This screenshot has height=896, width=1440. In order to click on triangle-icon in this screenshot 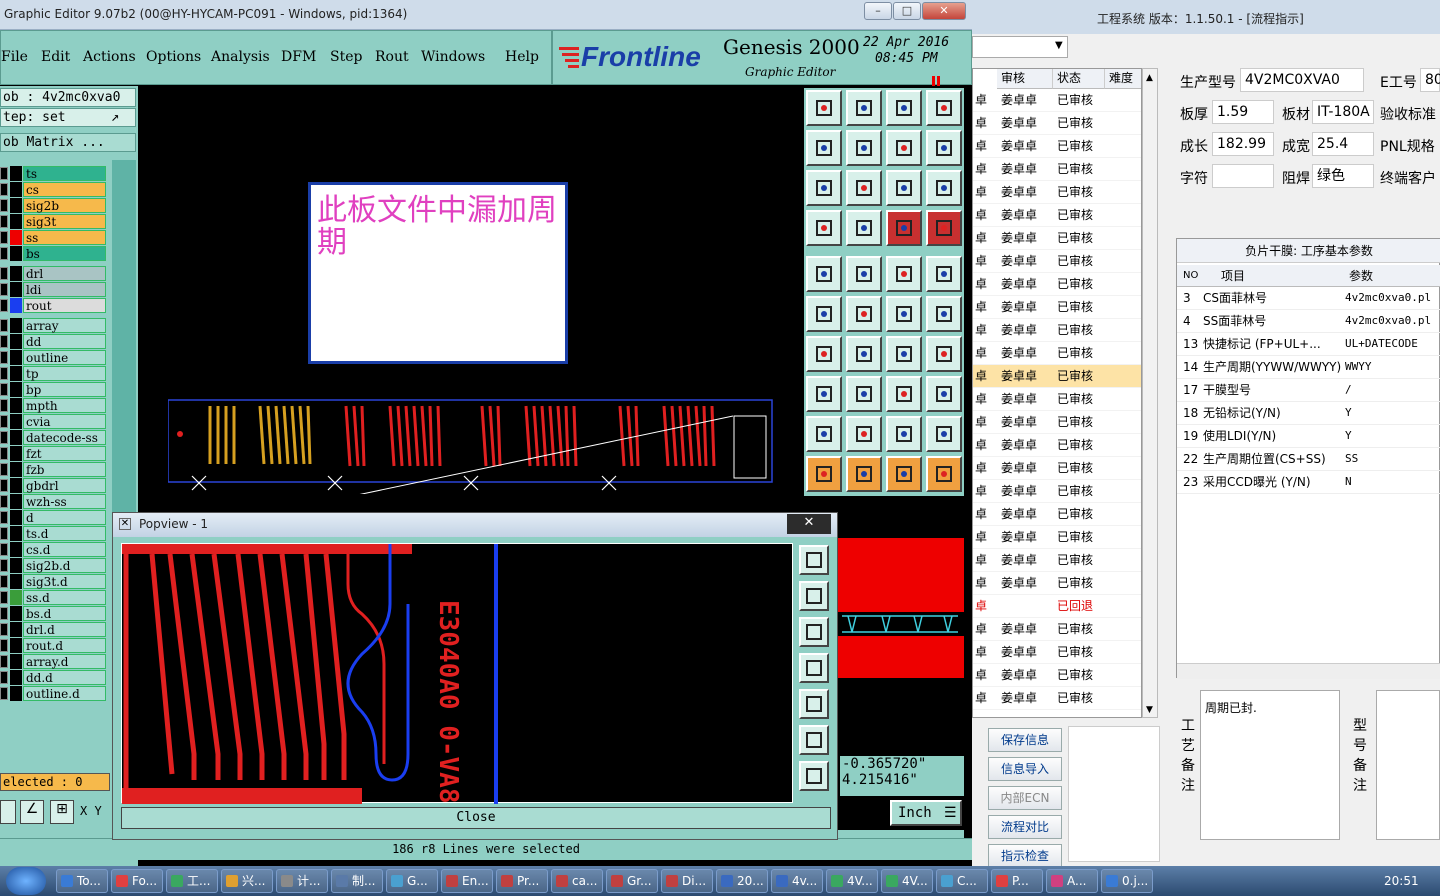, I will do `click(824, 434)`.